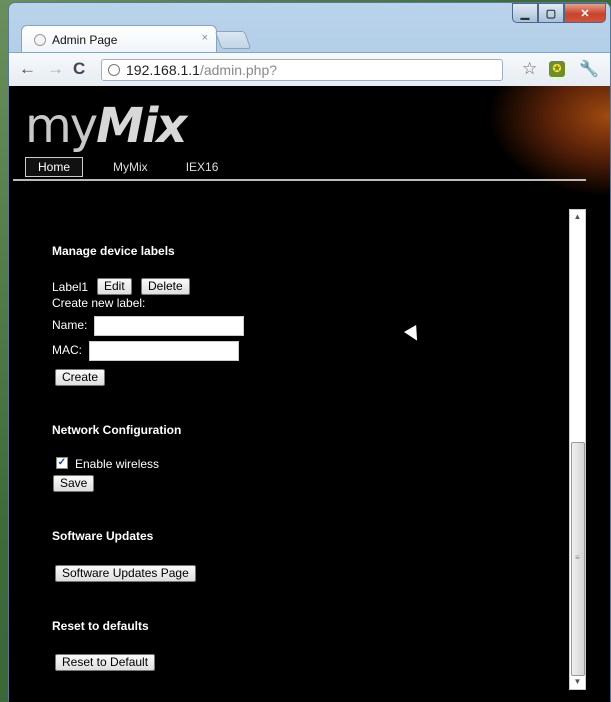 This screenshot has height=702, width=611. I want to click on name-field-label: Name:, so click(70, 325).